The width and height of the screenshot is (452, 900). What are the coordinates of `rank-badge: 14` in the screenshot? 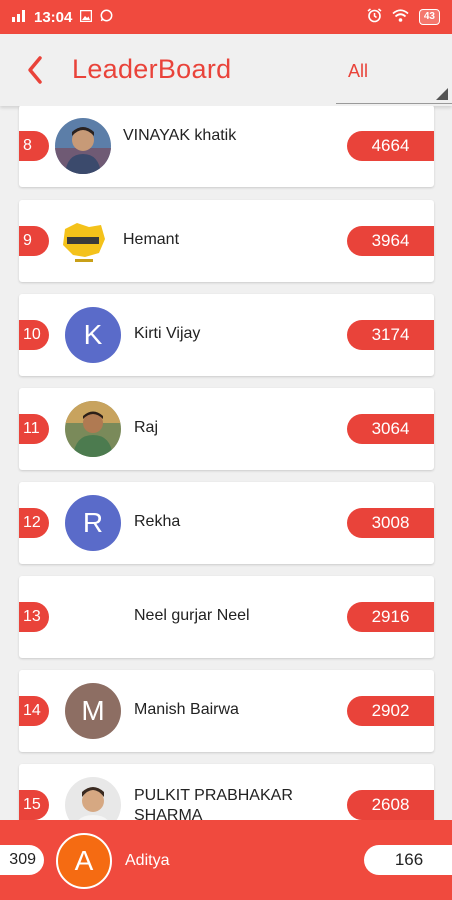 It's located at (34, 711).